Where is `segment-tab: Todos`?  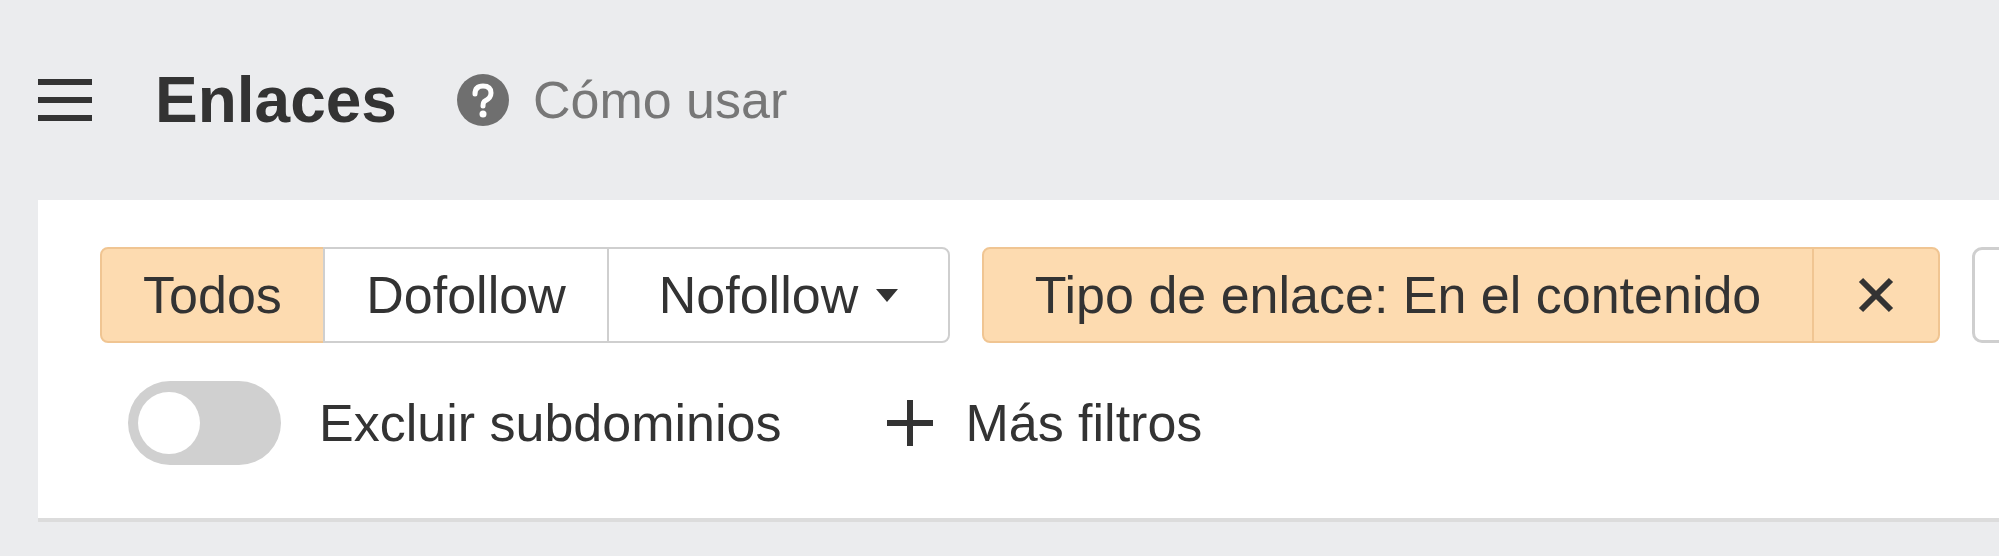
segment-tab: Todos is located at coordinates (212, 295).